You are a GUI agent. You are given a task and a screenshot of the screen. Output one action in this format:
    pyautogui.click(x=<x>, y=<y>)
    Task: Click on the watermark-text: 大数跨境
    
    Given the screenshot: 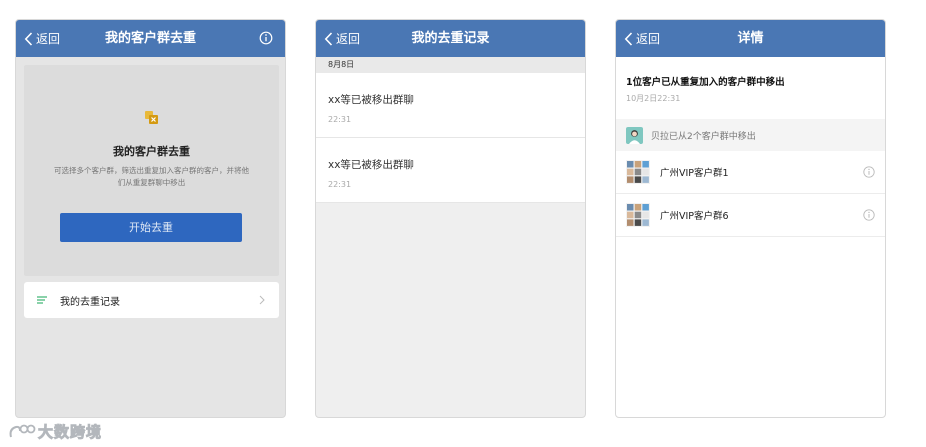 What is the action you would take?
    pyautogui.click(x=70, y=431)
    